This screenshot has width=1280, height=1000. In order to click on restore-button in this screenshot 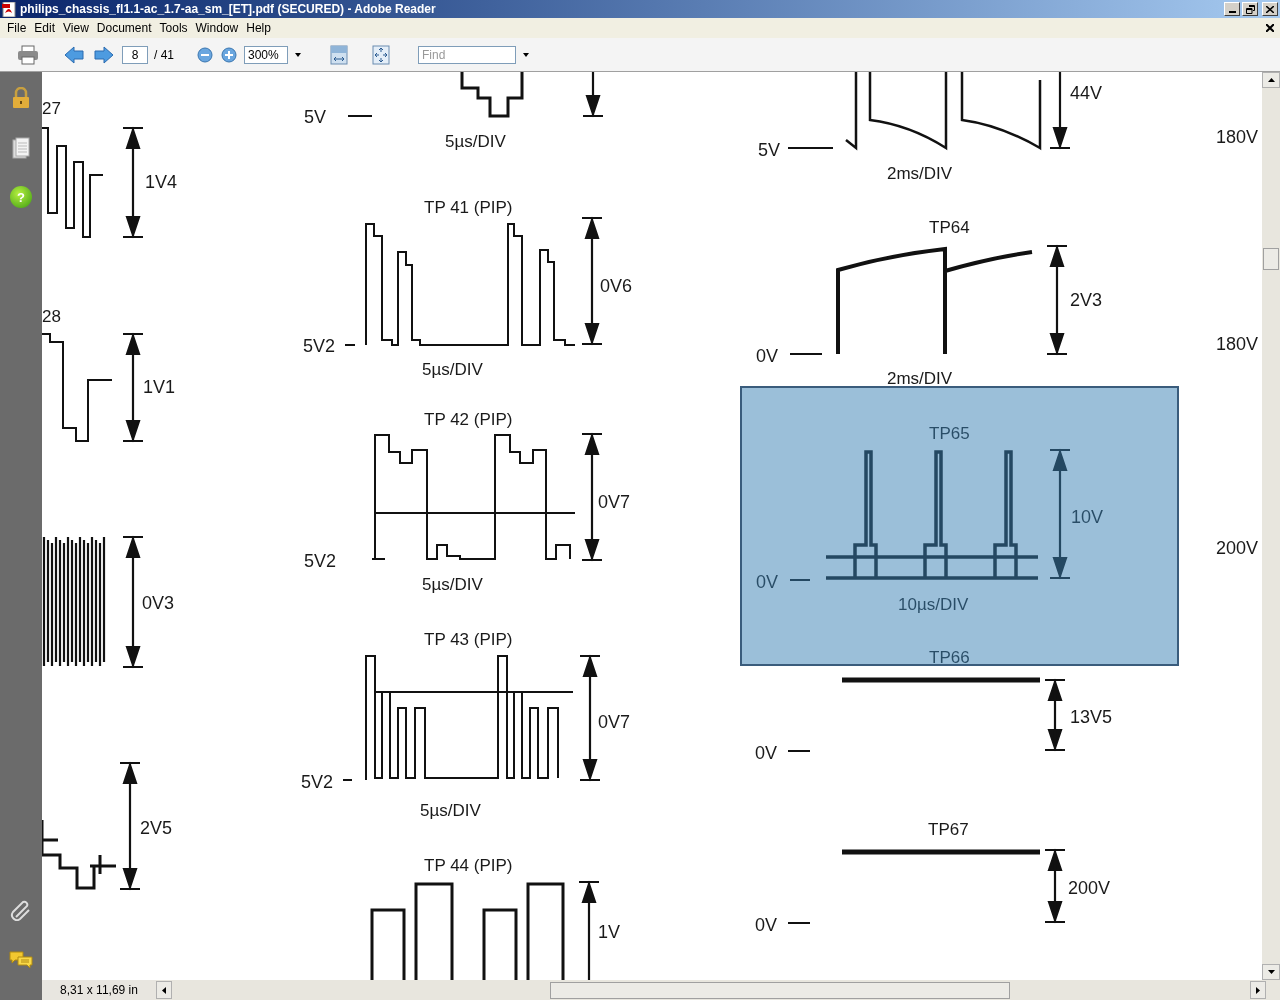, I will do `click(1250, 9)`.